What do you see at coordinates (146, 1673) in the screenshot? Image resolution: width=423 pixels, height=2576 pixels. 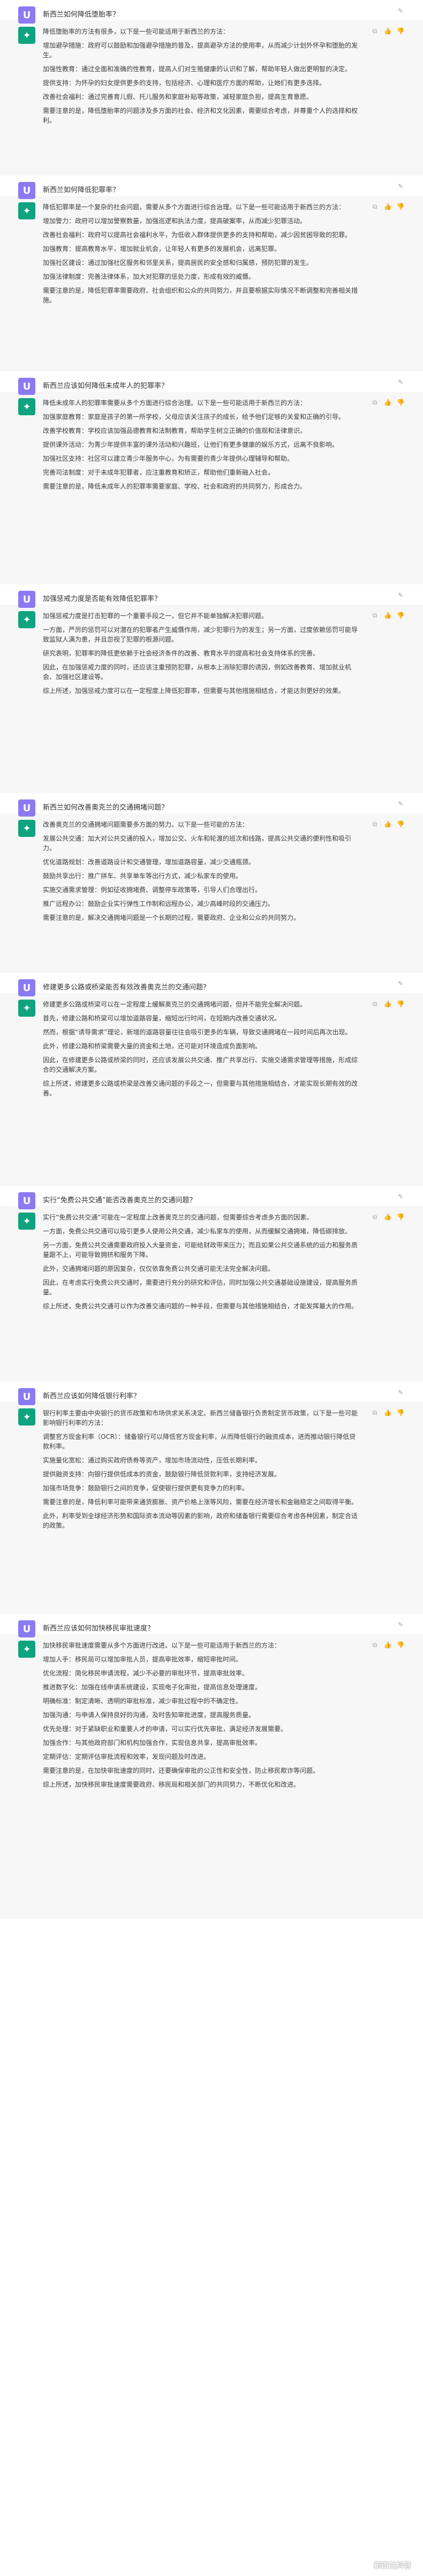 I see `answer-paragraph: 优化流程：简化移民申请流程，减少不必要的审批环节，提高审批效率。` at bounding box center [146, 1673].